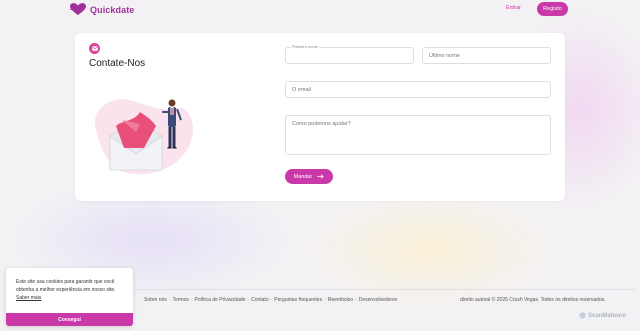 The image size is (640, 331). Describe the element at coordinates (552, 9) in the screenshot. I see `register-button: Registo` at that location.